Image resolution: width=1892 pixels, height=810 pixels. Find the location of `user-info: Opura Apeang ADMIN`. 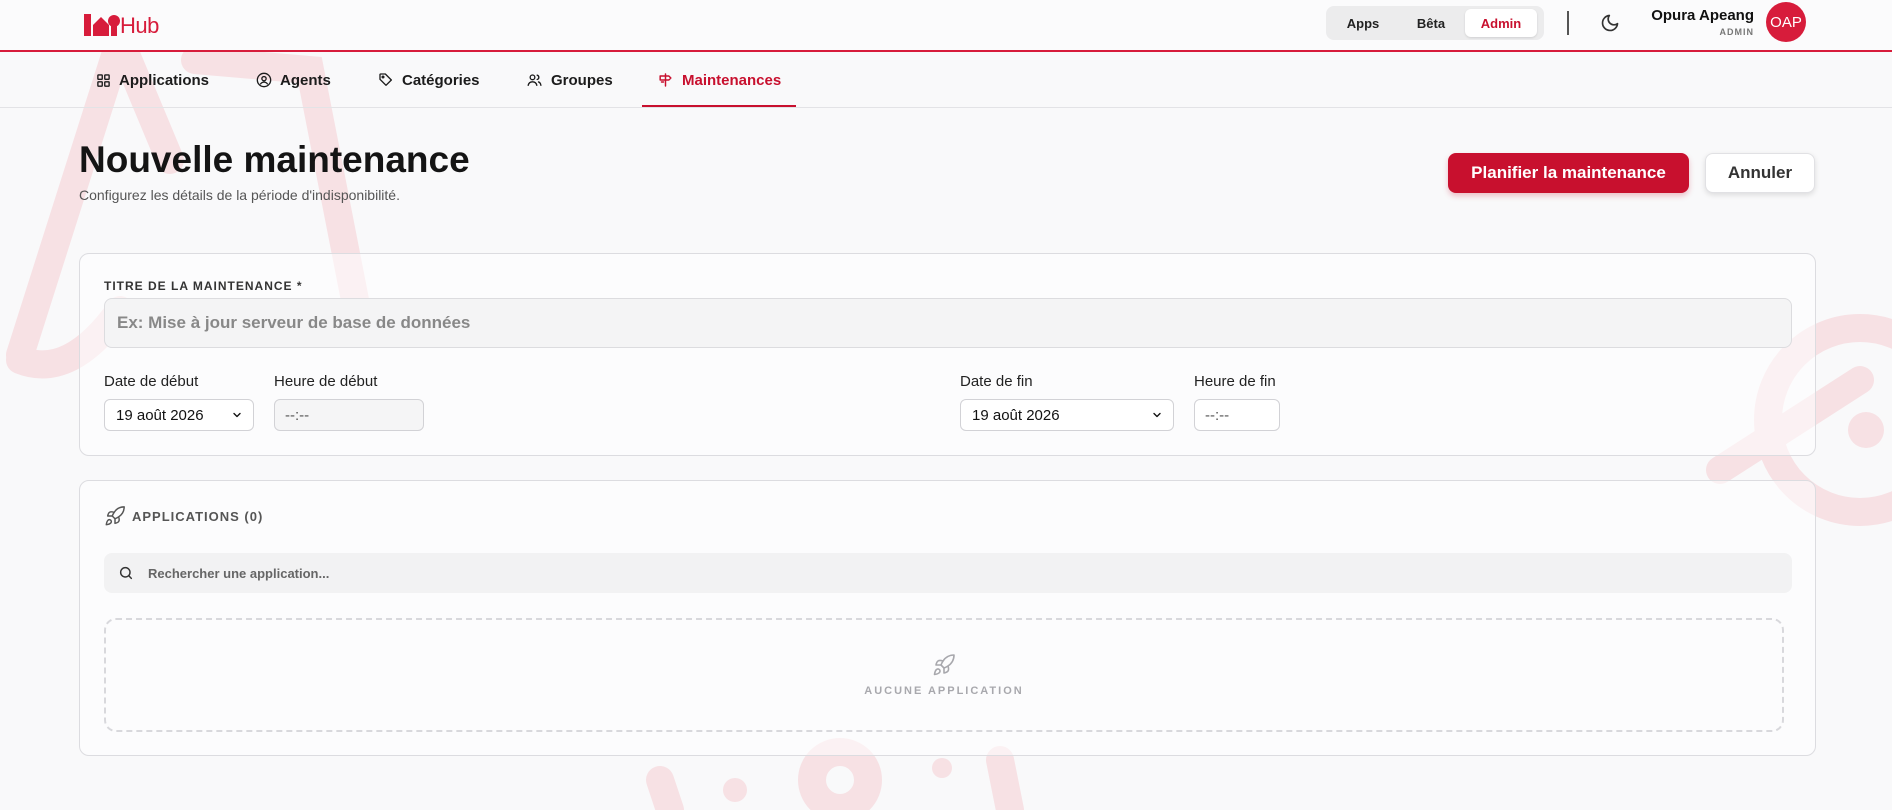

user-info: Opura Apeang ADMIN is located at coordinates (1697, 22).